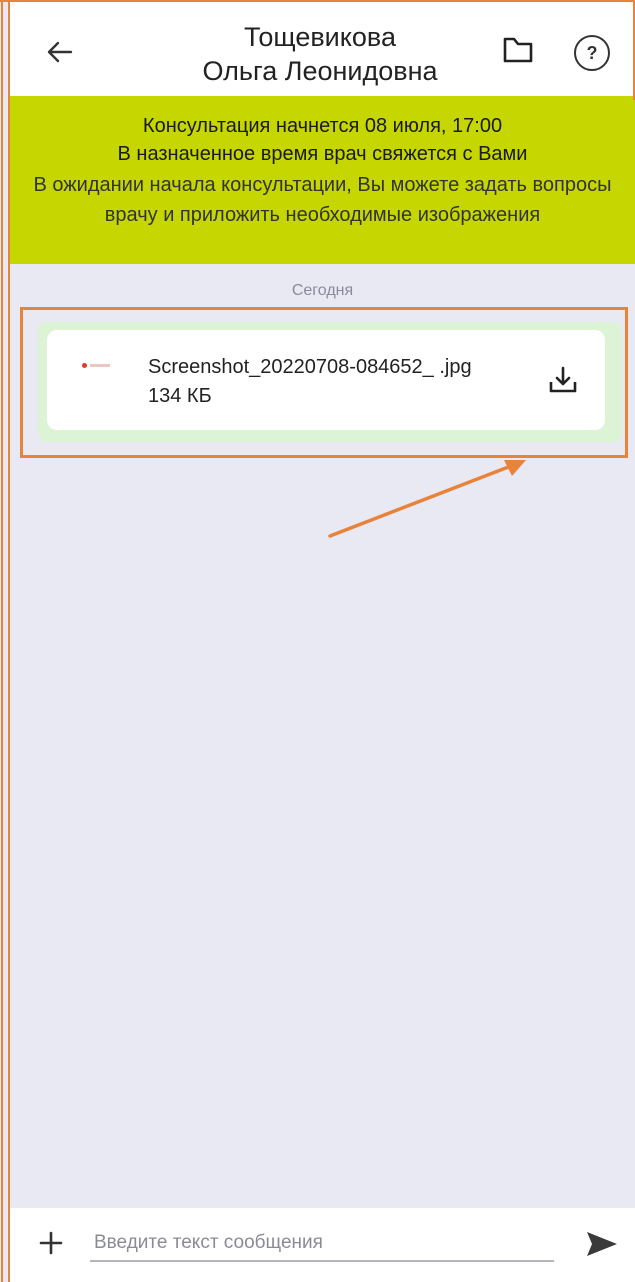 The height and width of the screenshot is (1282, 635). I want to click on screenshot-border-top, so click(317, 1).